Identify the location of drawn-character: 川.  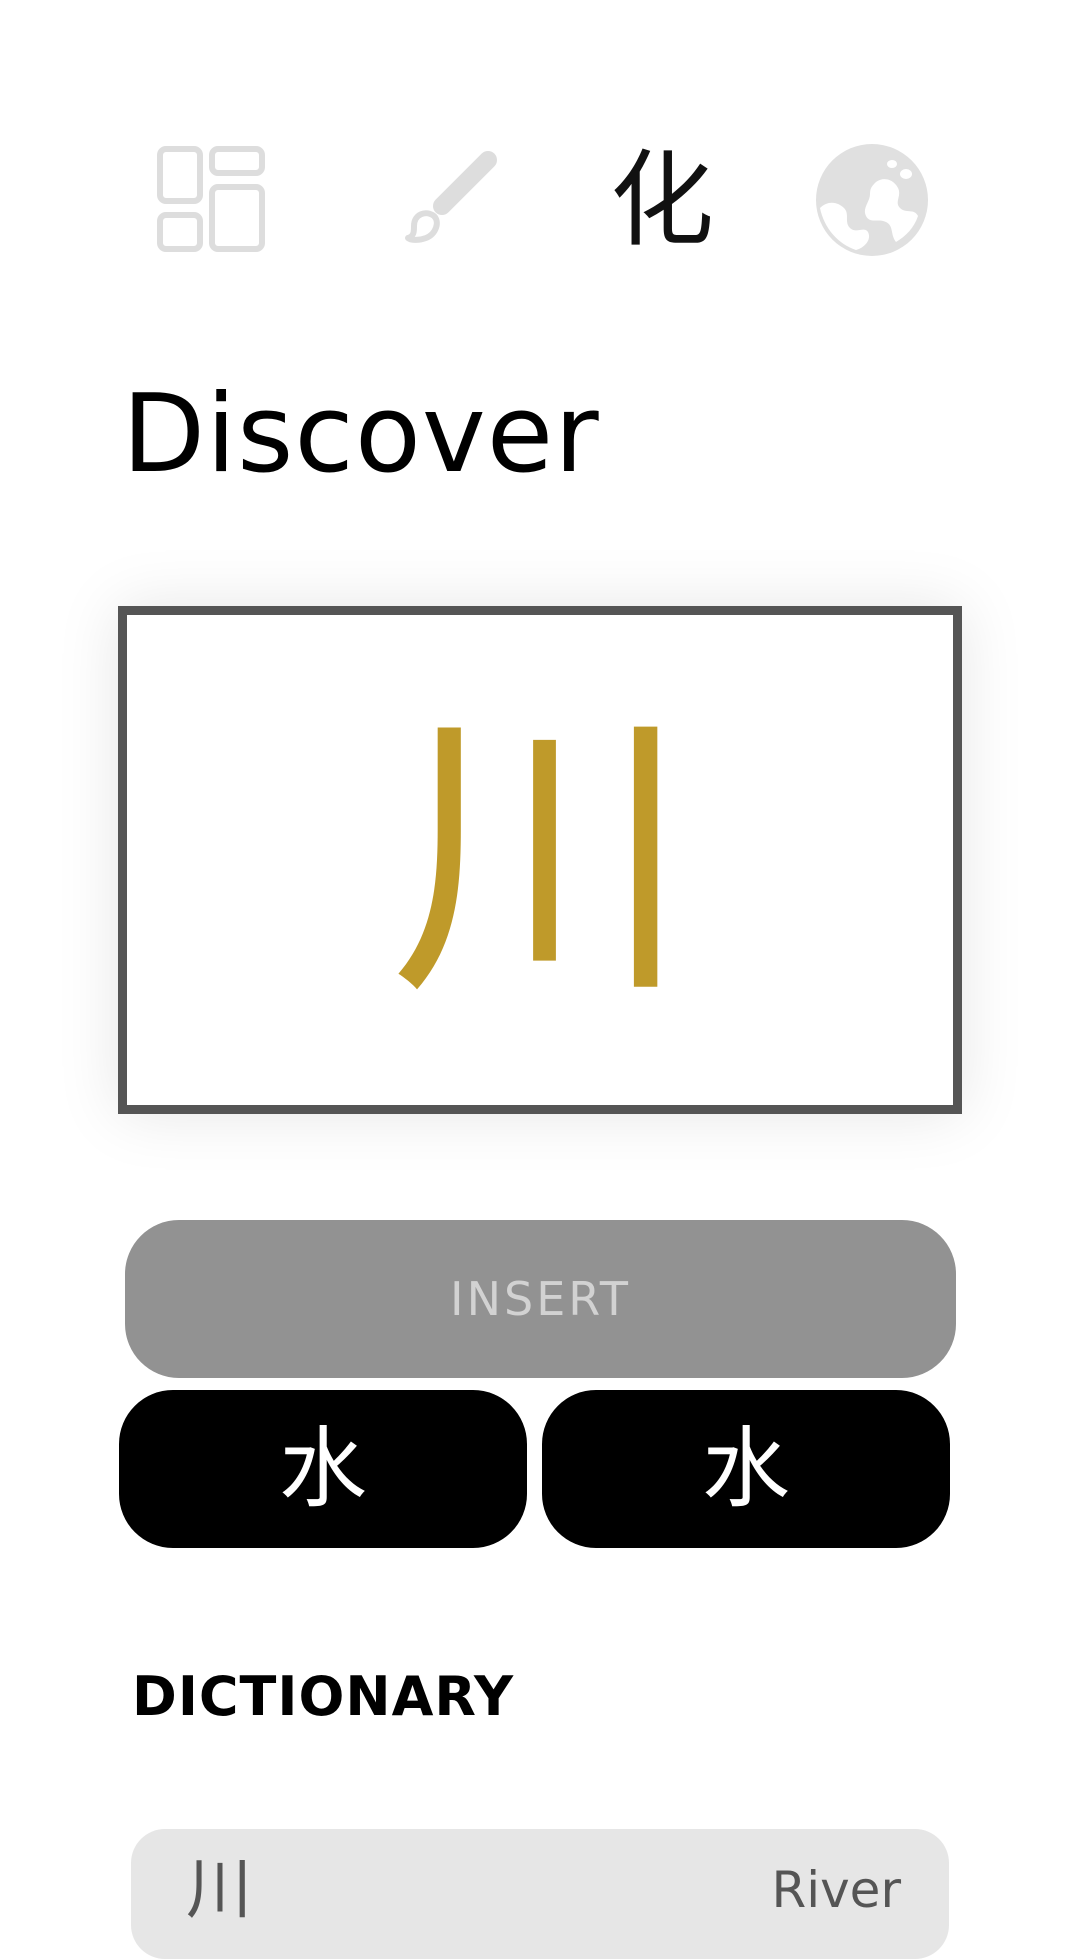
(540, 859).